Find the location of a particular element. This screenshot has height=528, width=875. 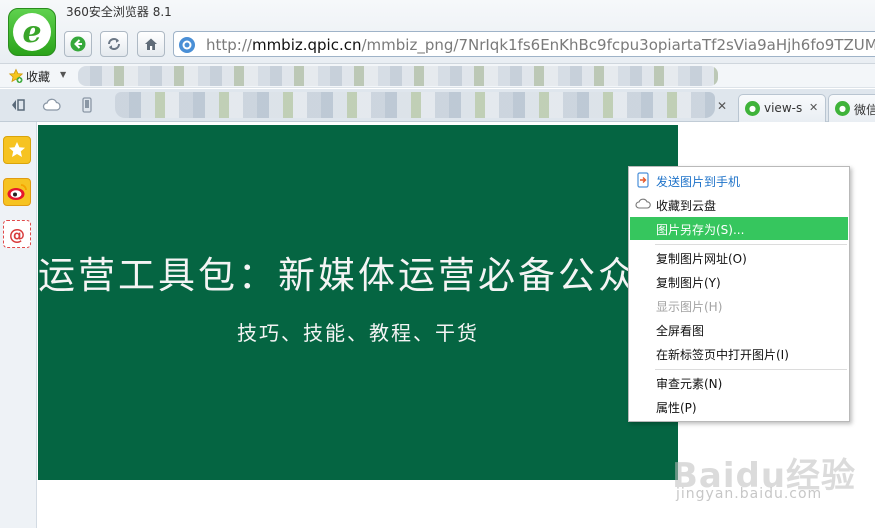

tab-label: view-s is located at coordinates (783, 108).